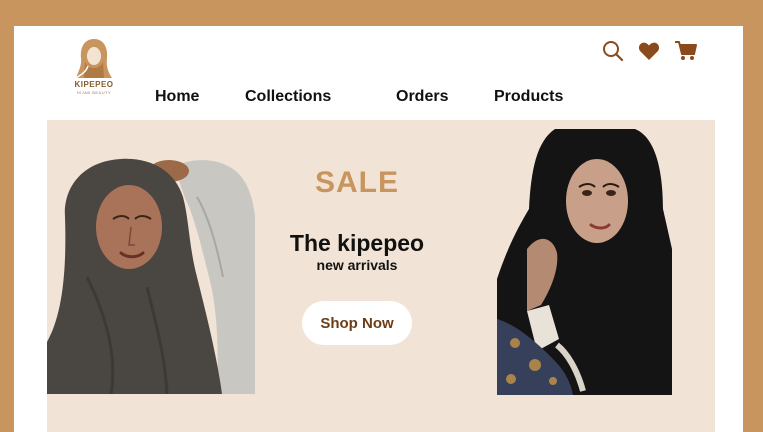 Image resolution: width=763 pixels, height=432 pixels. Describe the element at coordinates (613, 53) in the screenshot. I see `search-icon` at that location.